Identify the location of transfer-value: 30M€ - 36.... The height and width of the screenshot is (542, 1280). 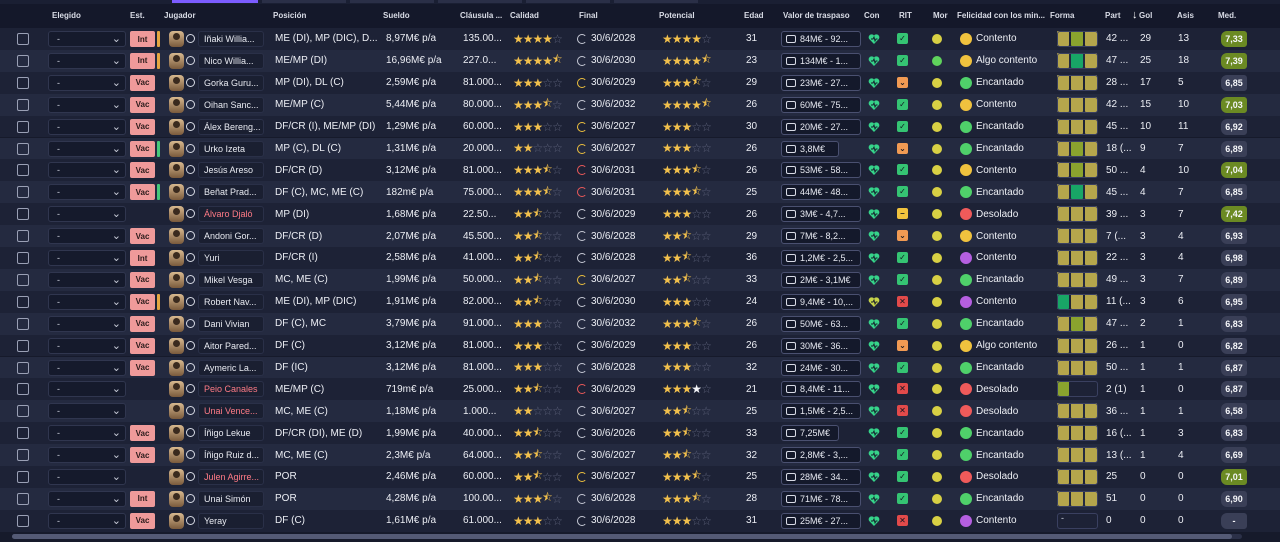
(821, 345).